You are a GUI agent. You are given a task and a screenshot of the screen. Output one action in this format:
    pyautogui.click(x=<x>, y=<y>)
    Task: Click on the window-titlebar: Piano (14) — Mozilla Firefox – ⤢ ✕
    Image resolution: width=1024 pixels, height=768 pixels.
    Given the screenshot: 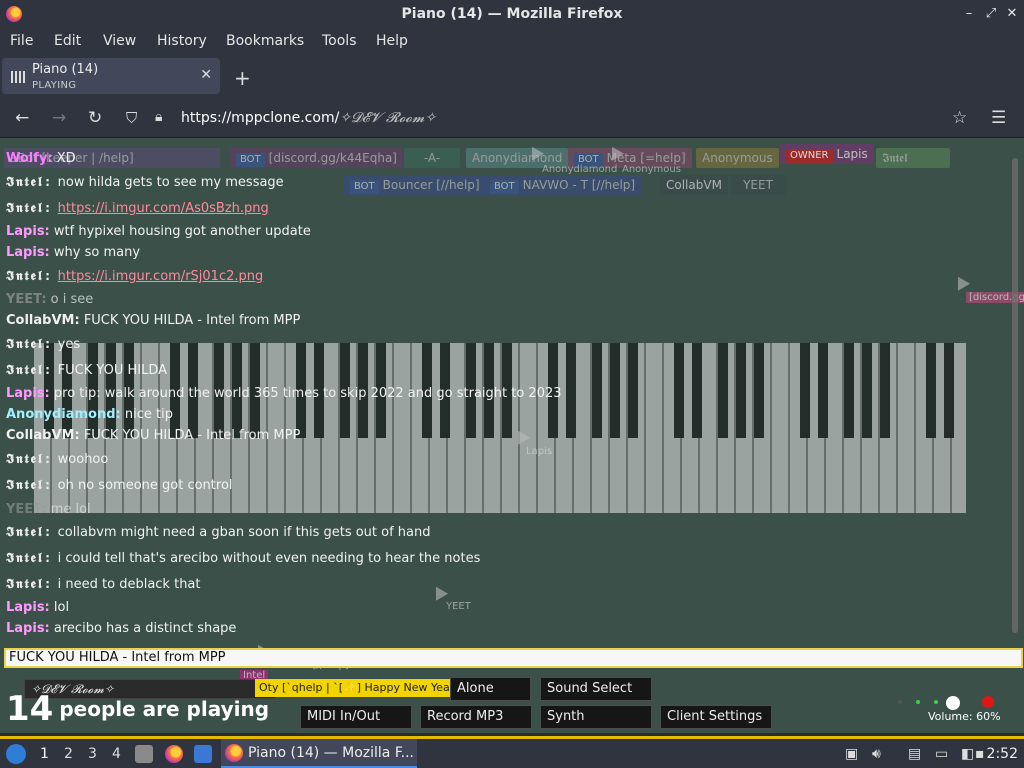 What is the action you would take?
    pyautogui.click(x=512, y=15)
    